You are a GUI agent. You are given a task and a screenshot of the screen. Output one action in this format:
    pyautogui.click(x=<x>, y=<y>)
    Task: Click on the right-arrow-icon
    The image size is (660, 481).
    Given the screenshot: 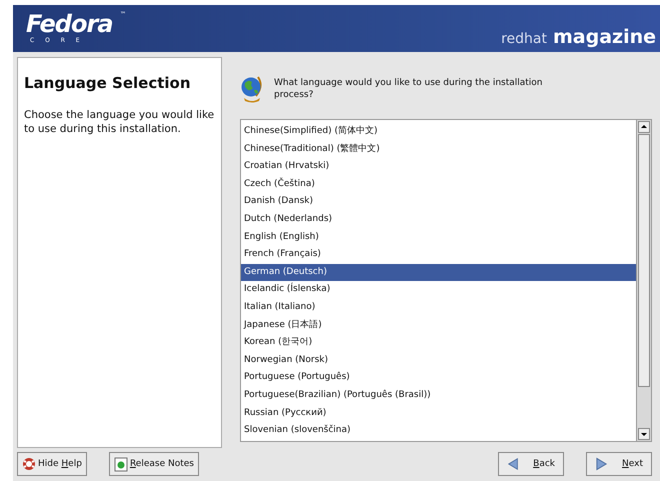 What is the action you would take?
    pyautogui.click(x=601, y=464)
    